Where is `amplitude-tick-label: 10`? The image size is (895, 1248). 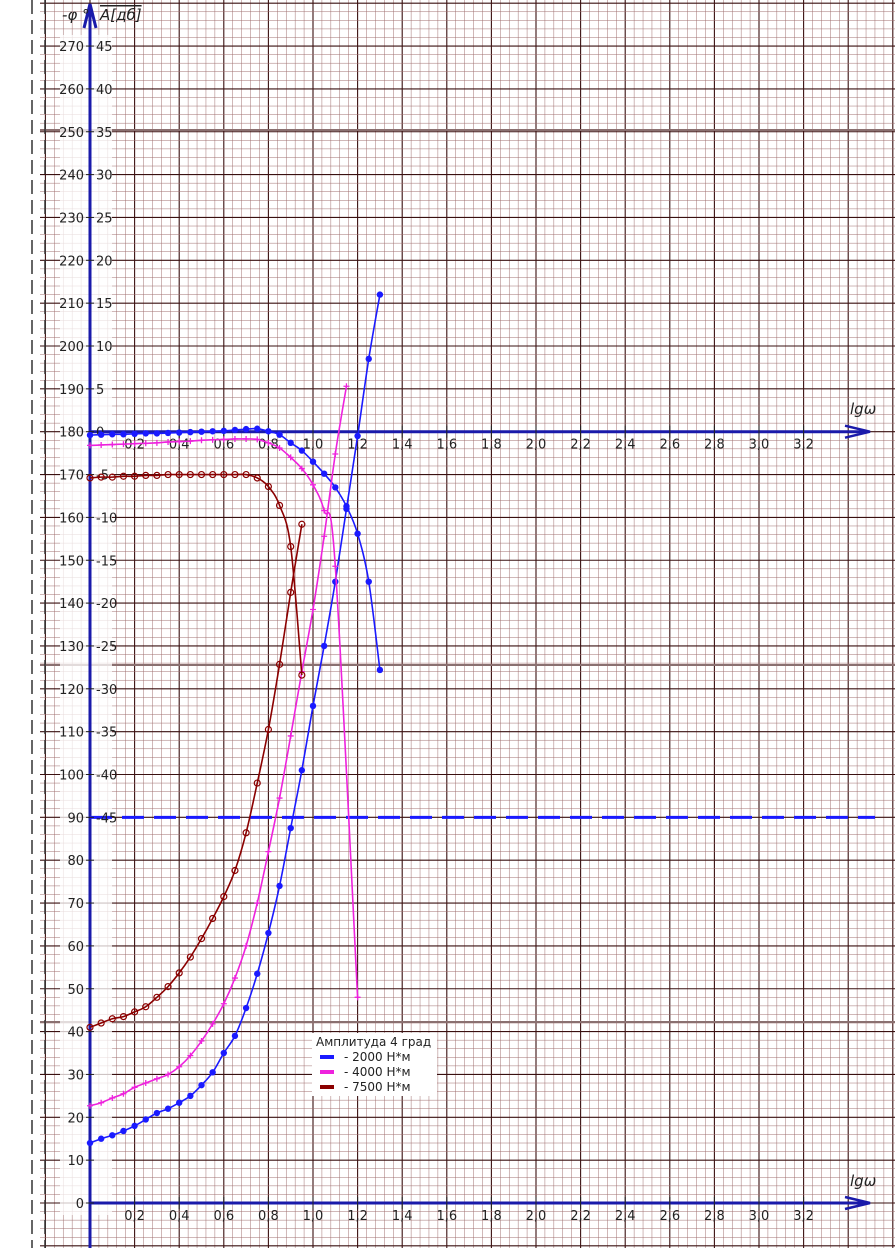
amplitude-tick-label: 10 is located at coordinates (104, 347).